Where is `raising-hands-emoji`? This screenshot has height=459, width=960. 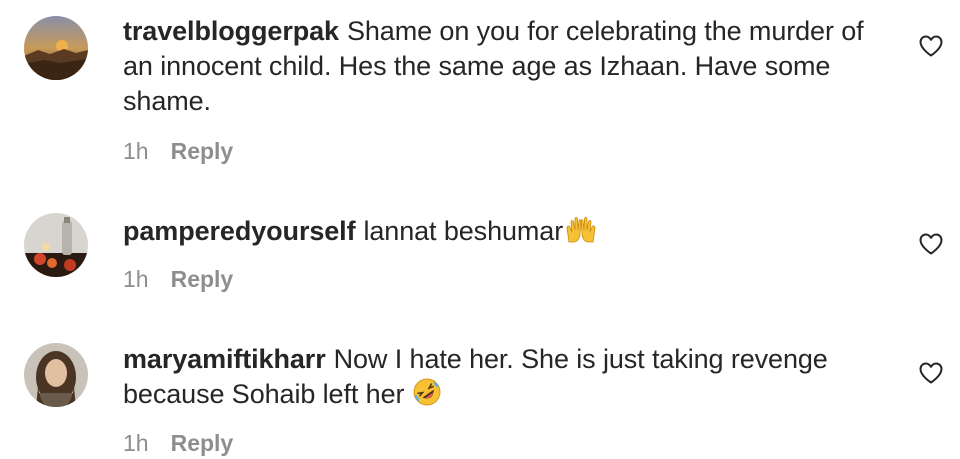
raising-hands-emoji is located at coordinates (581, 234).